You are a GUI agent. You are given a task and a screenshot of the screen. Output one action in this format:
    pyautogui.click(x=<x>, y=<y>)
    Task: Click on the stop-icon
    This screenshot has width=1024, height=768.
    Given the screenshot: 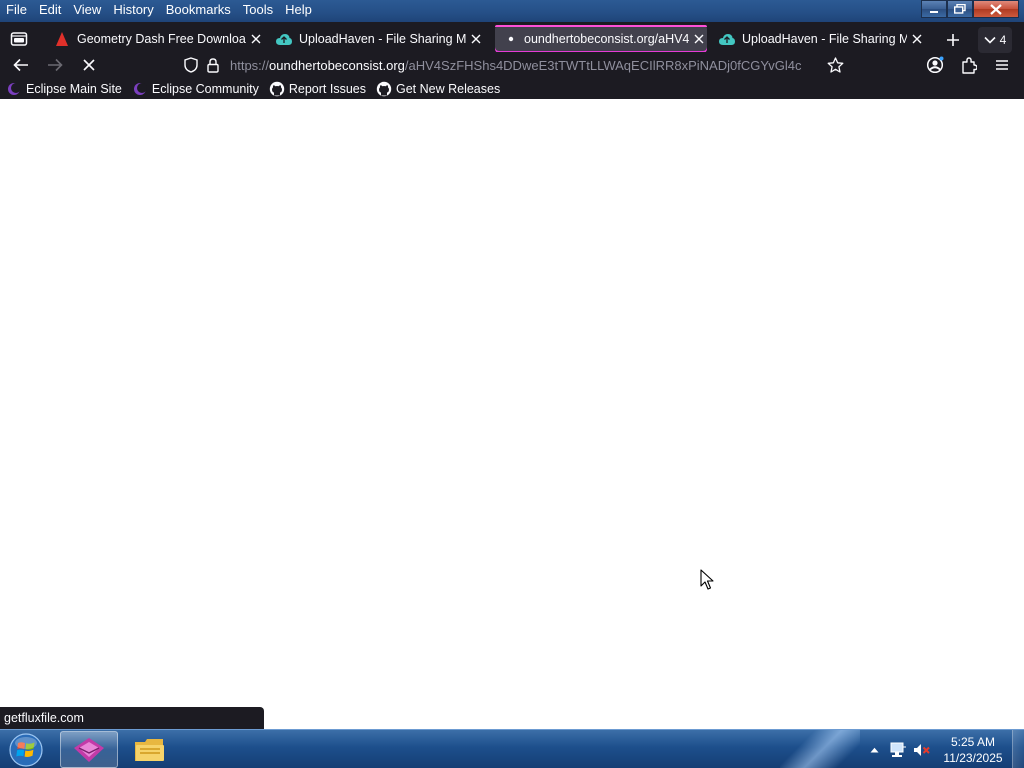 What is the action you would take?
    pyautogui.click(x=89, y=65)
    